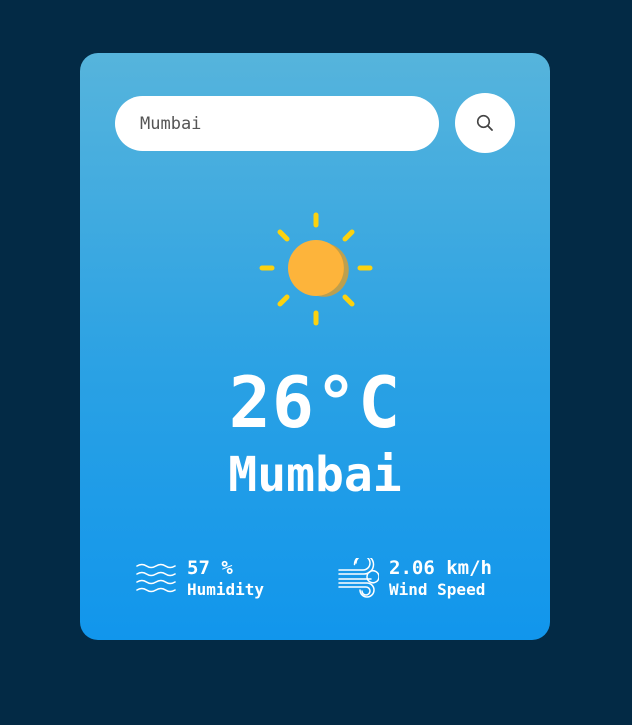 The height and width of the screenshot is (725, 632). I want to click on temperature-value: 26°C, so click(315, 403).